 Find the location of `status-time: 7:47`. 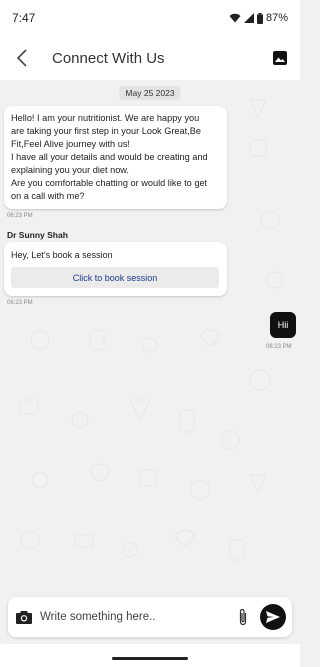

status-time: 7:47 is located at coordinates (24, 18).